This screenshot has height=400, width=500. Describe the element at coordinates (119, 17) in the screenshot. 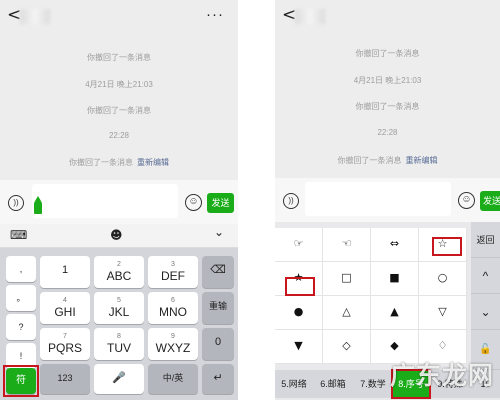

I see `chat-header: < ···` at that location.